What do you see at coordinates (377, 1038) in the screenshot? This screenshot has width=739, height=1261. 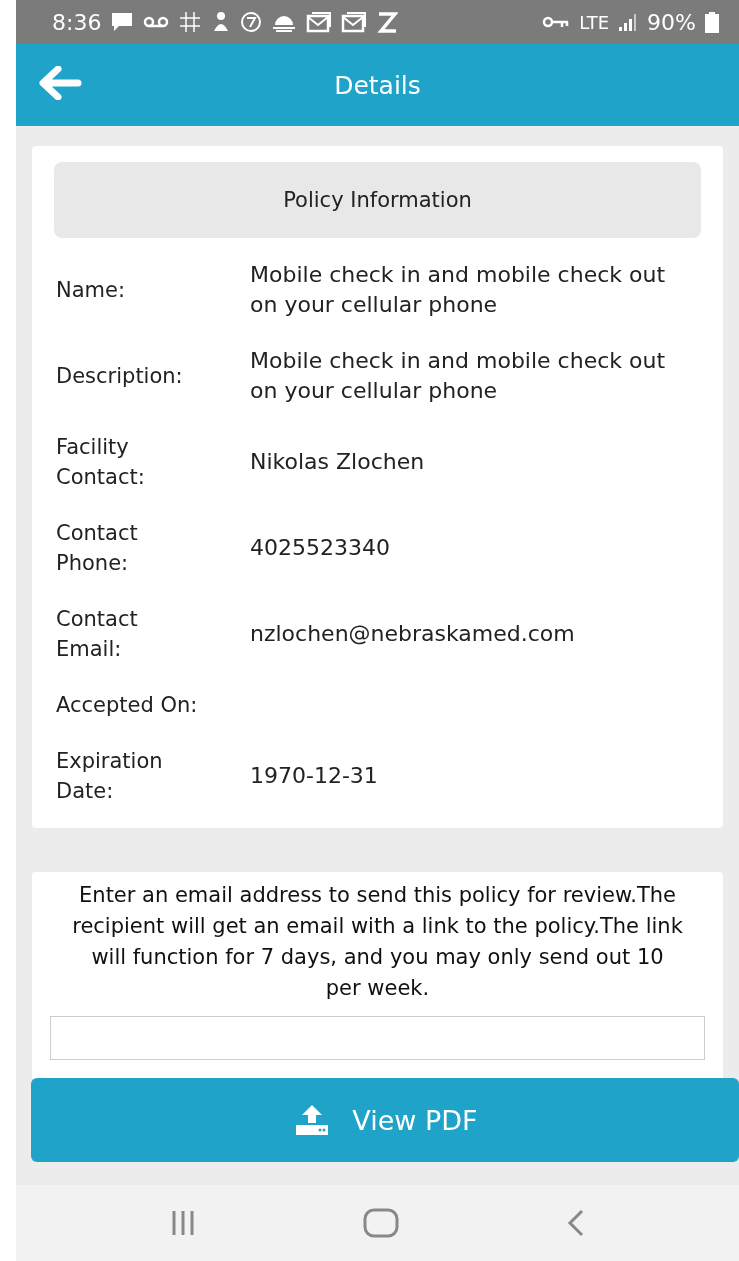 I see `email-field` at bounding box center [377, 1038].